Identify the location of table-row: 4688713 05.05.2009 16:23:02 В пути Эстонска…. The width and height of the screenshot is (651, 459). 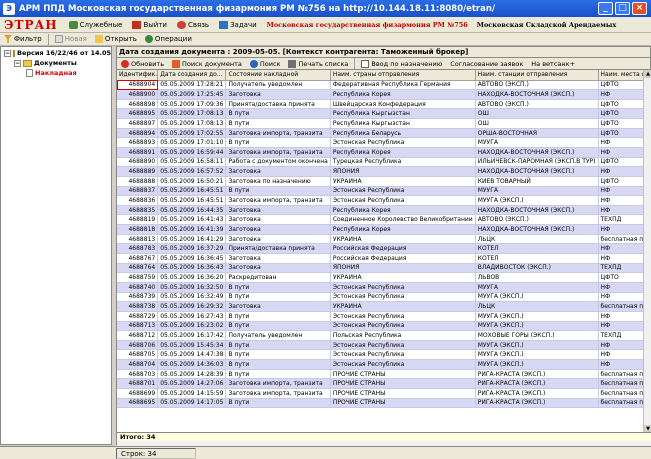
(384, 326).